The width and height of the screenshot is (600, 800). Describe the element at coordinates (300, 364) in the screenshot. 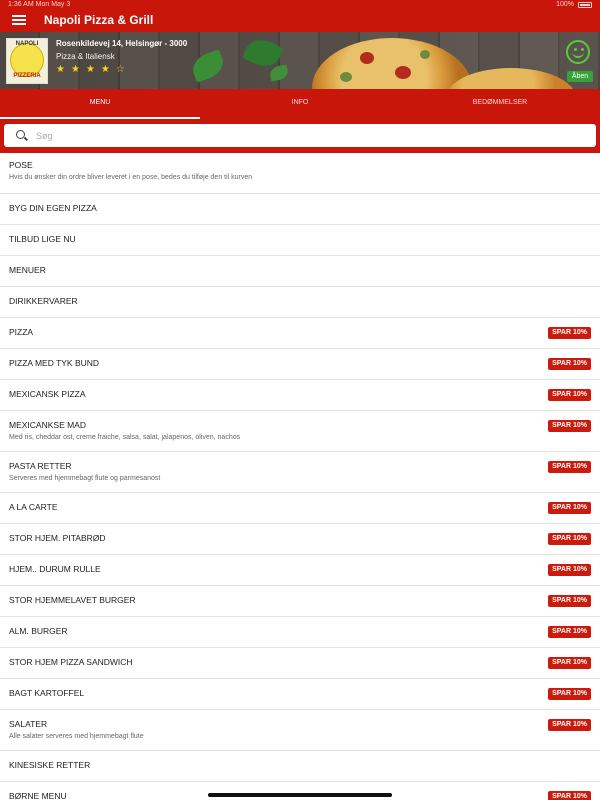

I see `menu-category-row: PIZZA MED TYK BUND SPAR 10%` at that location.